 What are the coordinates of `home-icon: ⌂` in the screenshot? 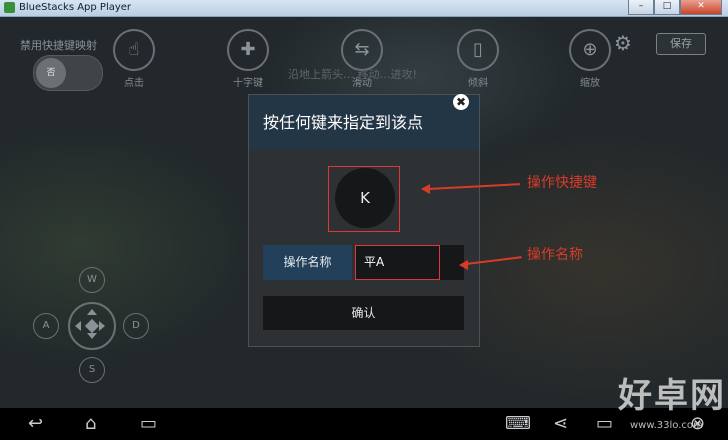 It's located at (90, 424).